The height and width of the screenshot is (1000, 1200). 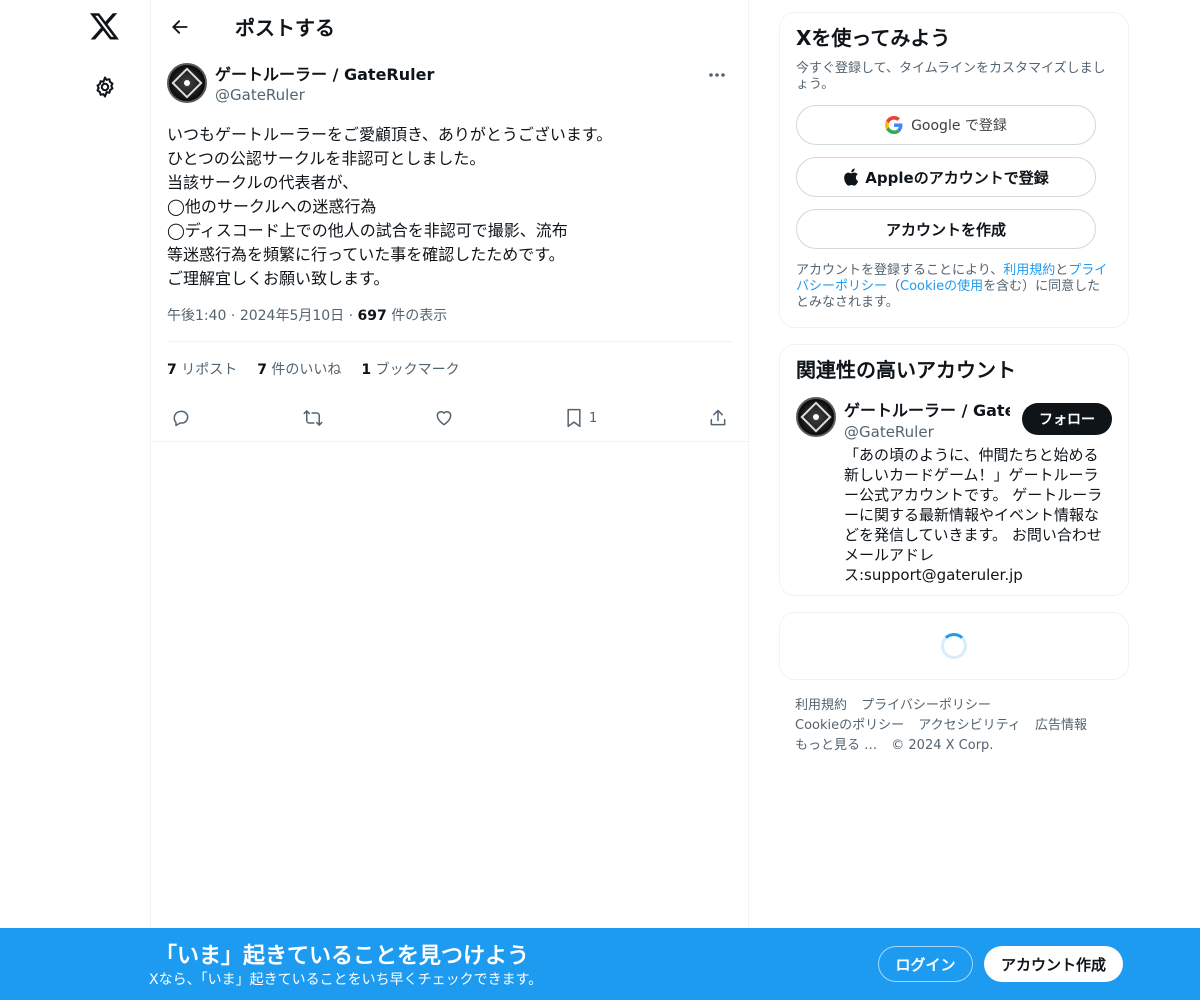 I want to click on loading-spinner-icon, so click(x=954, y=646).